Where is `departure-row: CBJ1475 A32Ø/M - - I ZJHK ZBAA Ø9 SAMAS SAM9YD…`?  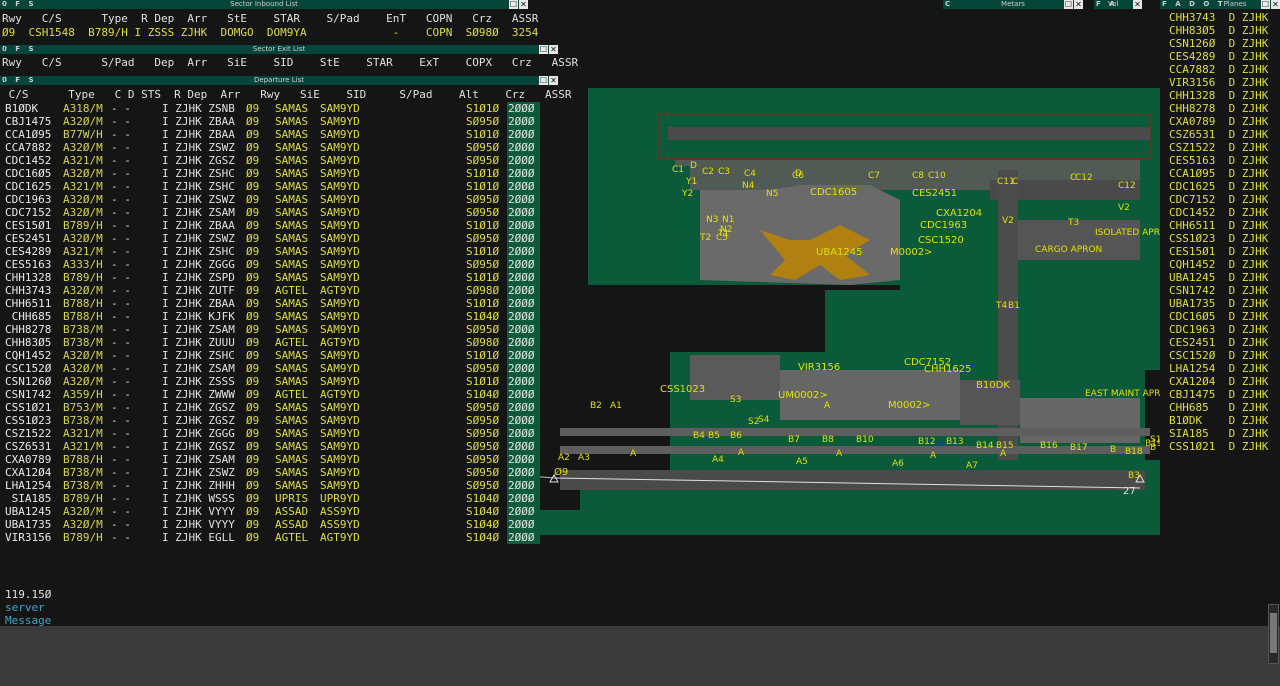 departure-row: CBJ1475 A32Ø/M - - I ZJHK ZBAA Ø9 SAMAS SAM9YD… is located at coordinates (270, 121).